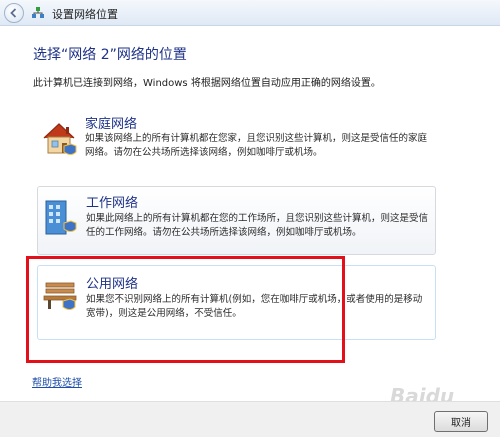 This screenshot has width=500, height=437. Describe the element at coordinates (60, 139) in the screenshot. I see `house-icon` at that location.